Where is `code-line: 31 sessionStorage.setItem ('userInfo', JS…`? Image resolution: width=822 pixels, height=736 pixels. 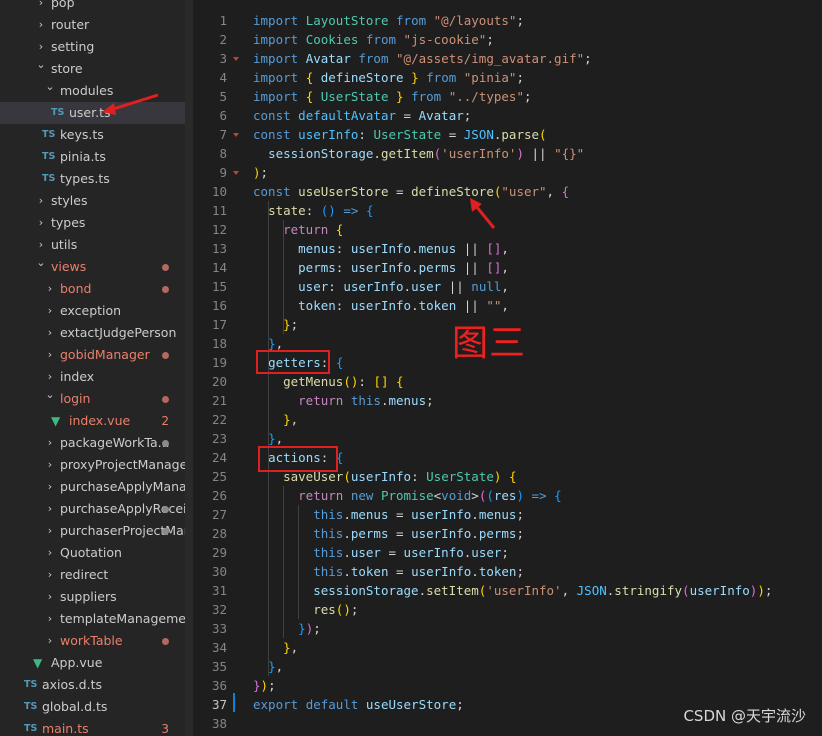
code-line: 31 sessionStorage.setItem ('userInfo', JS… is located at coordinates (507, 590).